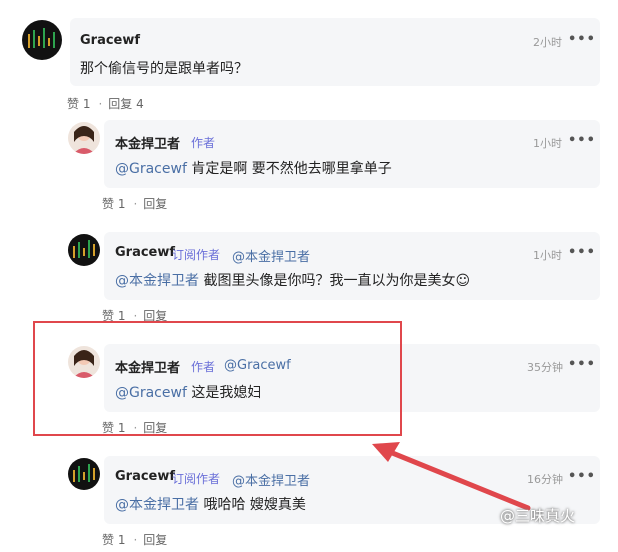 This screenshot has width=618, height=552. Describe the element at coordinates (147, 142) in the screenshot. I see `reply-author: 本金捍卫者` at that location.